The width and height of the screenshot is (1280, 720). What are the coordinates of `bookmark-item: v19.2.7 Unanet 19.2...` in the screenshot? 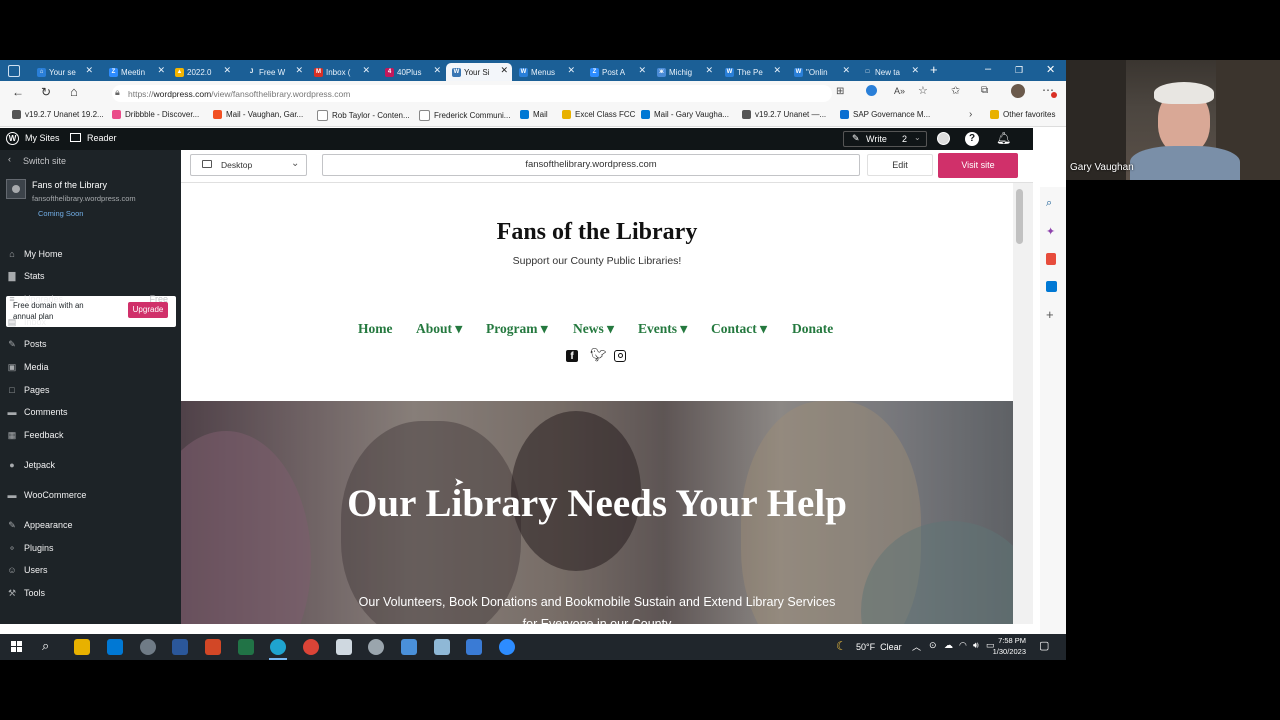 It's located at (58, 114).